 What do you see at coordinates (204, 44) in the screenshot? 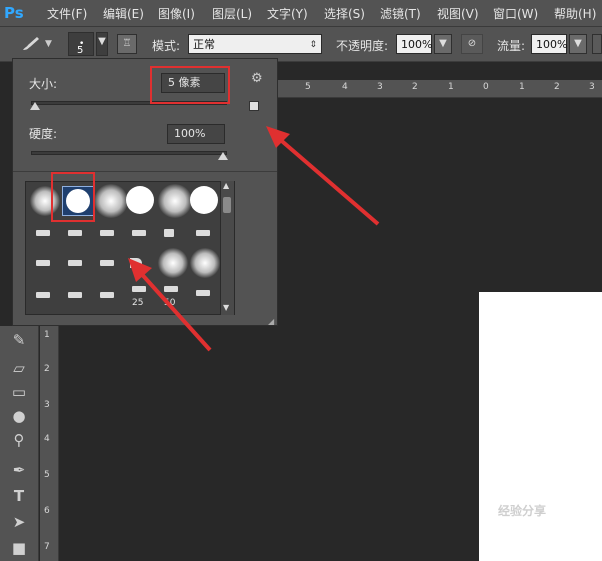
I see `mode-value: 正常` at bounding box center [204, 44].